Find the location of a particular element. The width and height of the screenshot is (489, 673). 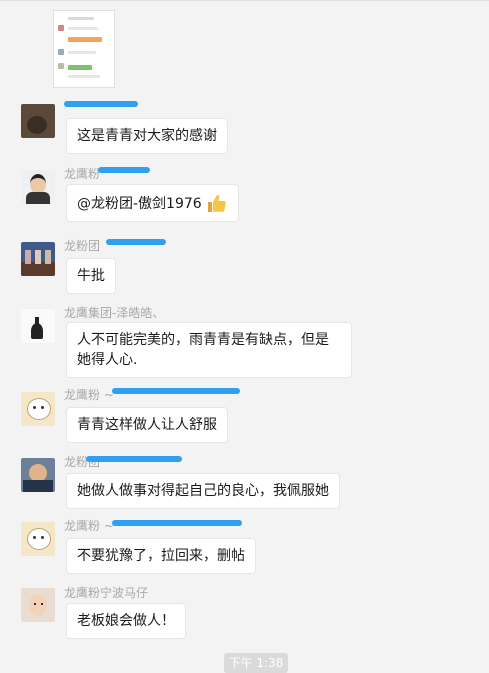

sender-name: 龙鹰粉宁波马仔 is located at coordinates (106, 593).